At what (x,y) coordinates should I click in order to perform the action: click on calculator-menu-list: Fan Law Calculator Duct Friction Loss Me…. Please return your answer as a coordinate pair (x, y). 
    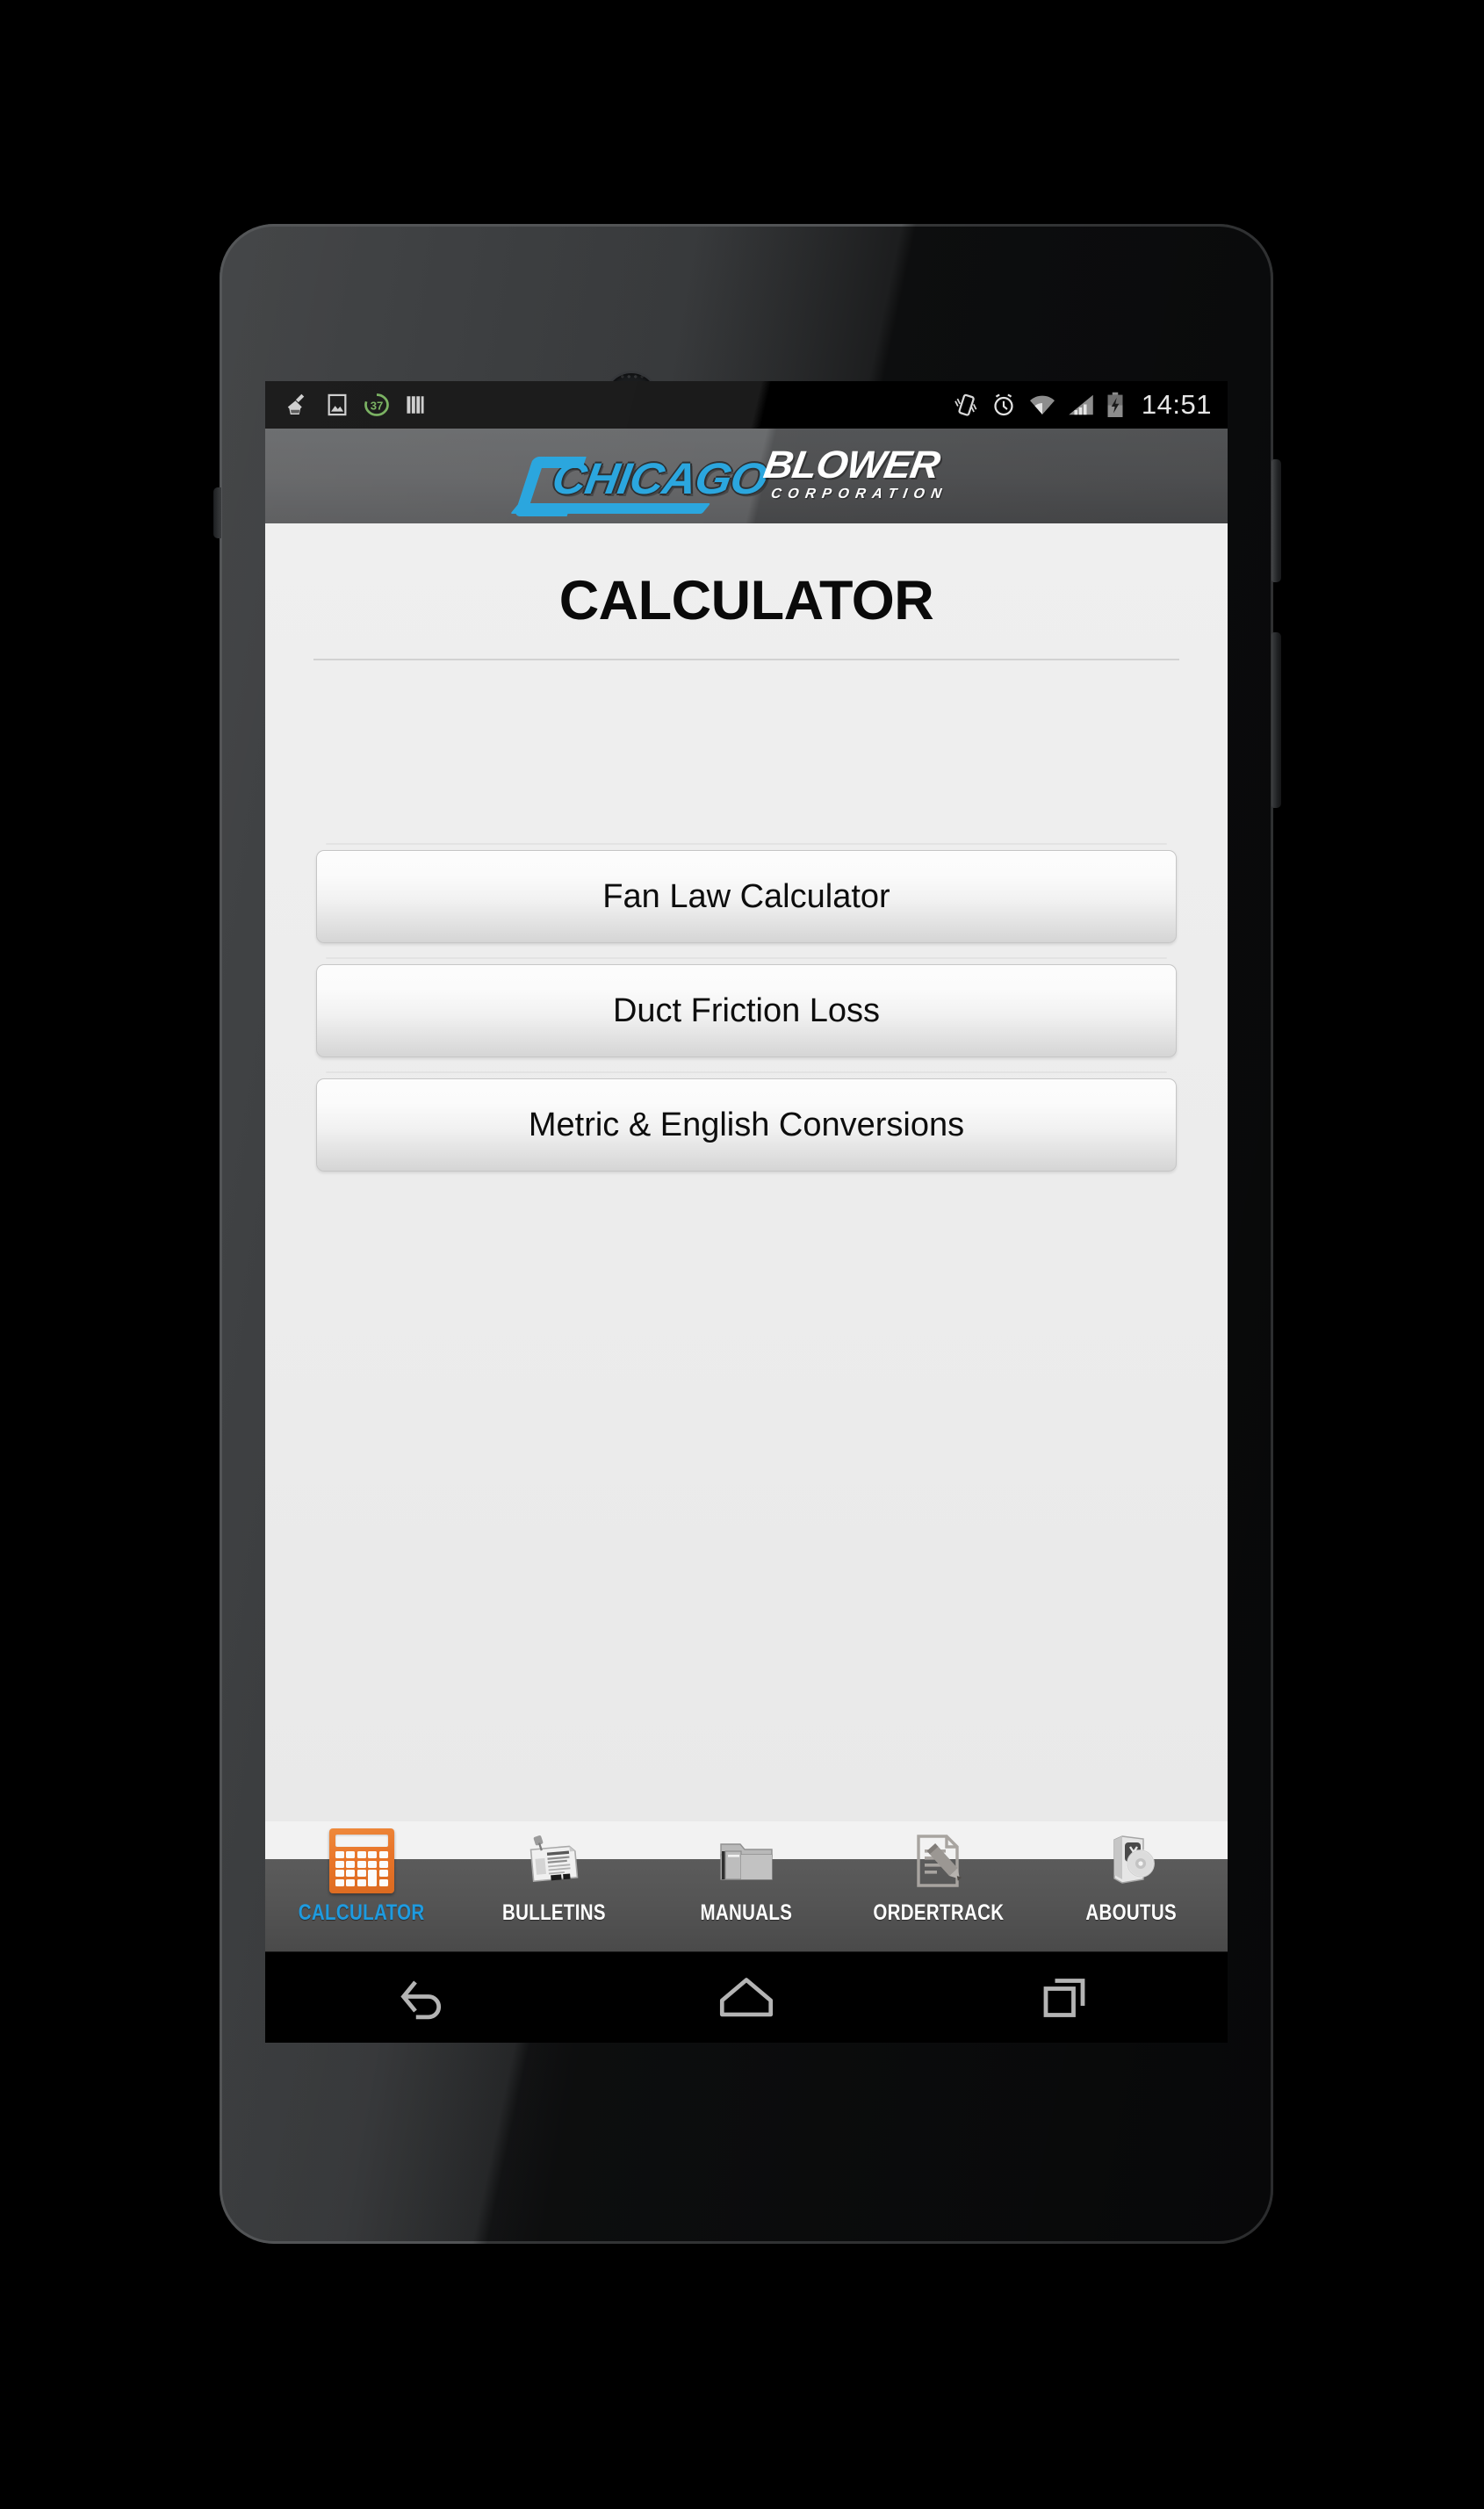
    Looking at the image, I should click on (746, 1018).